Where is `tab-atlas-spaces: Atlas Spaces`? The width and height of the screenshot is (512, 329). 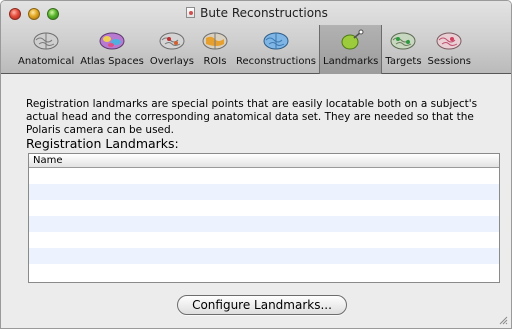 tab-atlas-spaces: Atlas Spaces is located at coordinates (112, 49).